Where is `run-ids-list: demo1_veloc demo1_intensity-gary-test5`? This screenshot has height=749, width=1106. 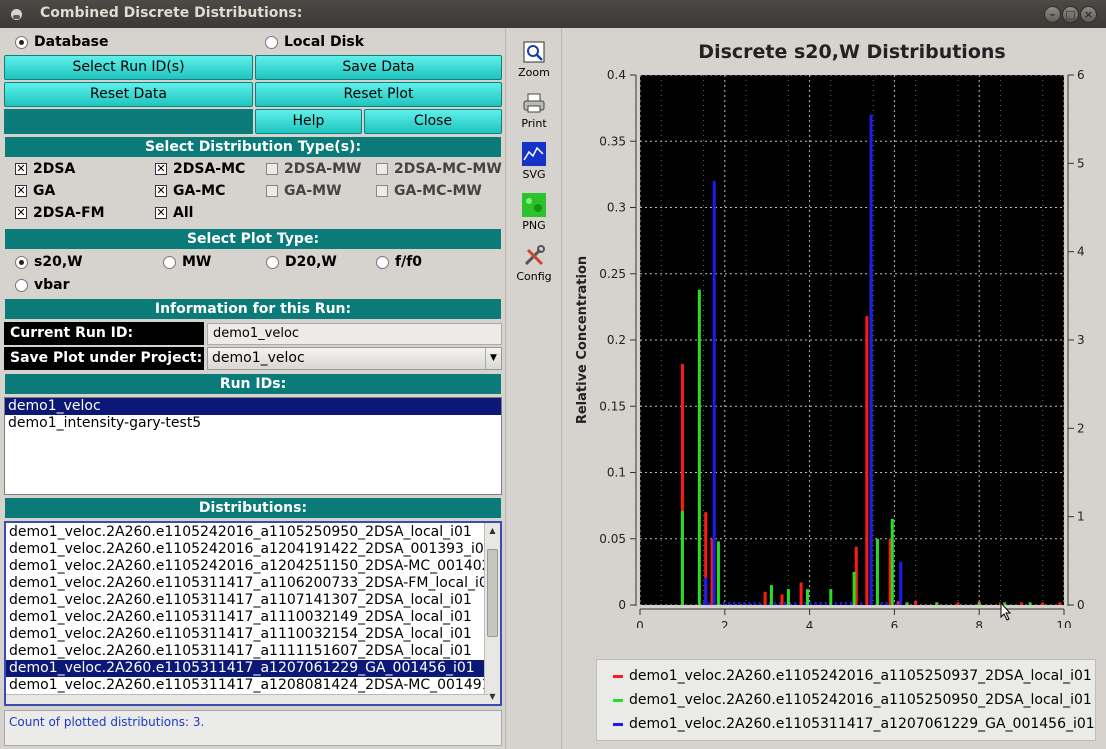
run-ids-list: demo1_veloc demo1_intensity-gary-test5 is located at coordinates (253, 446).